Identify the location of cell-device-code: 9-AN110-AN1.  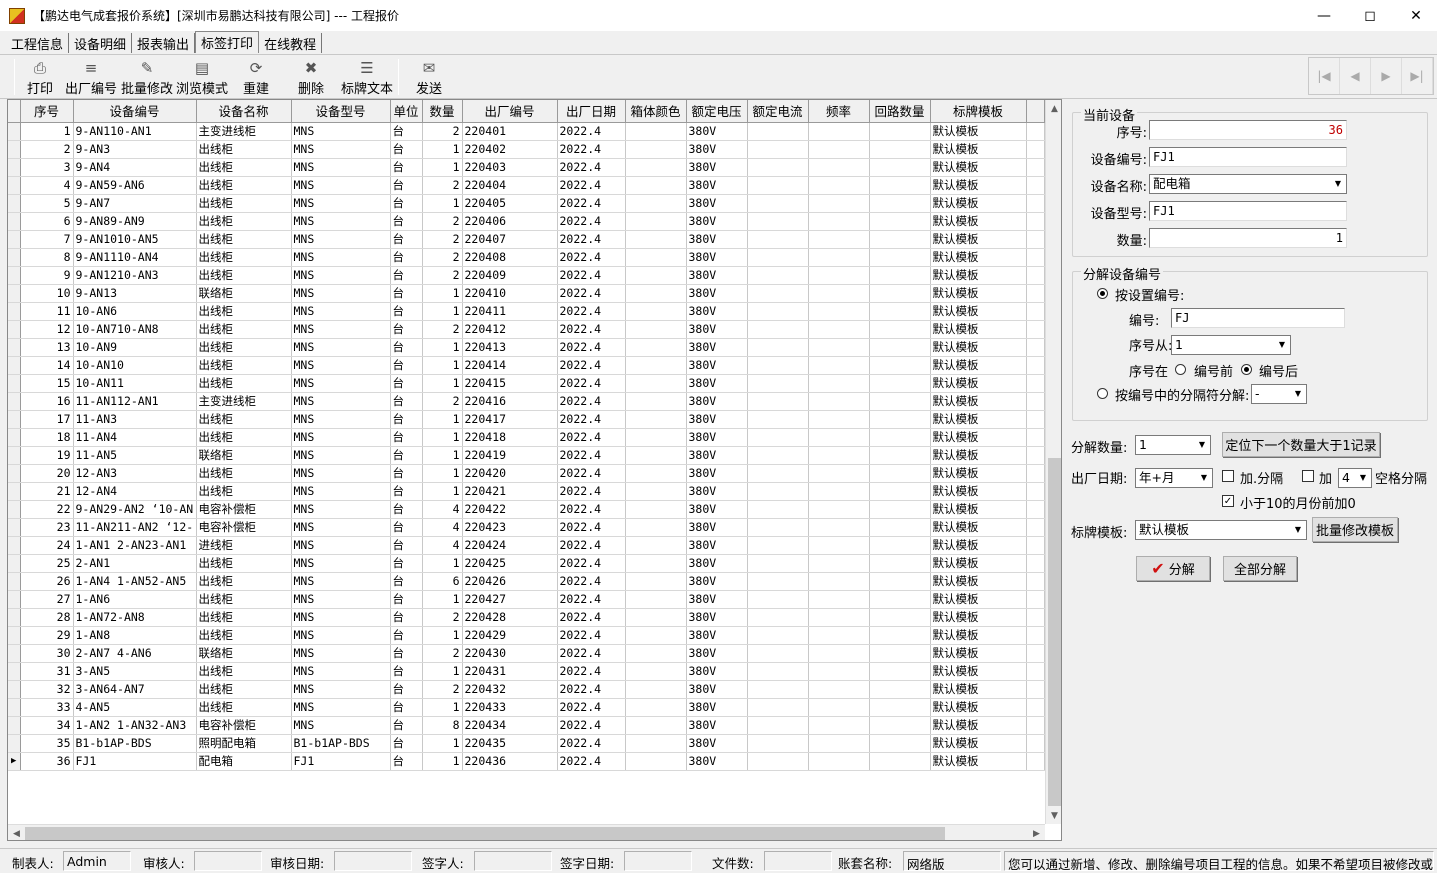
(135, 131).